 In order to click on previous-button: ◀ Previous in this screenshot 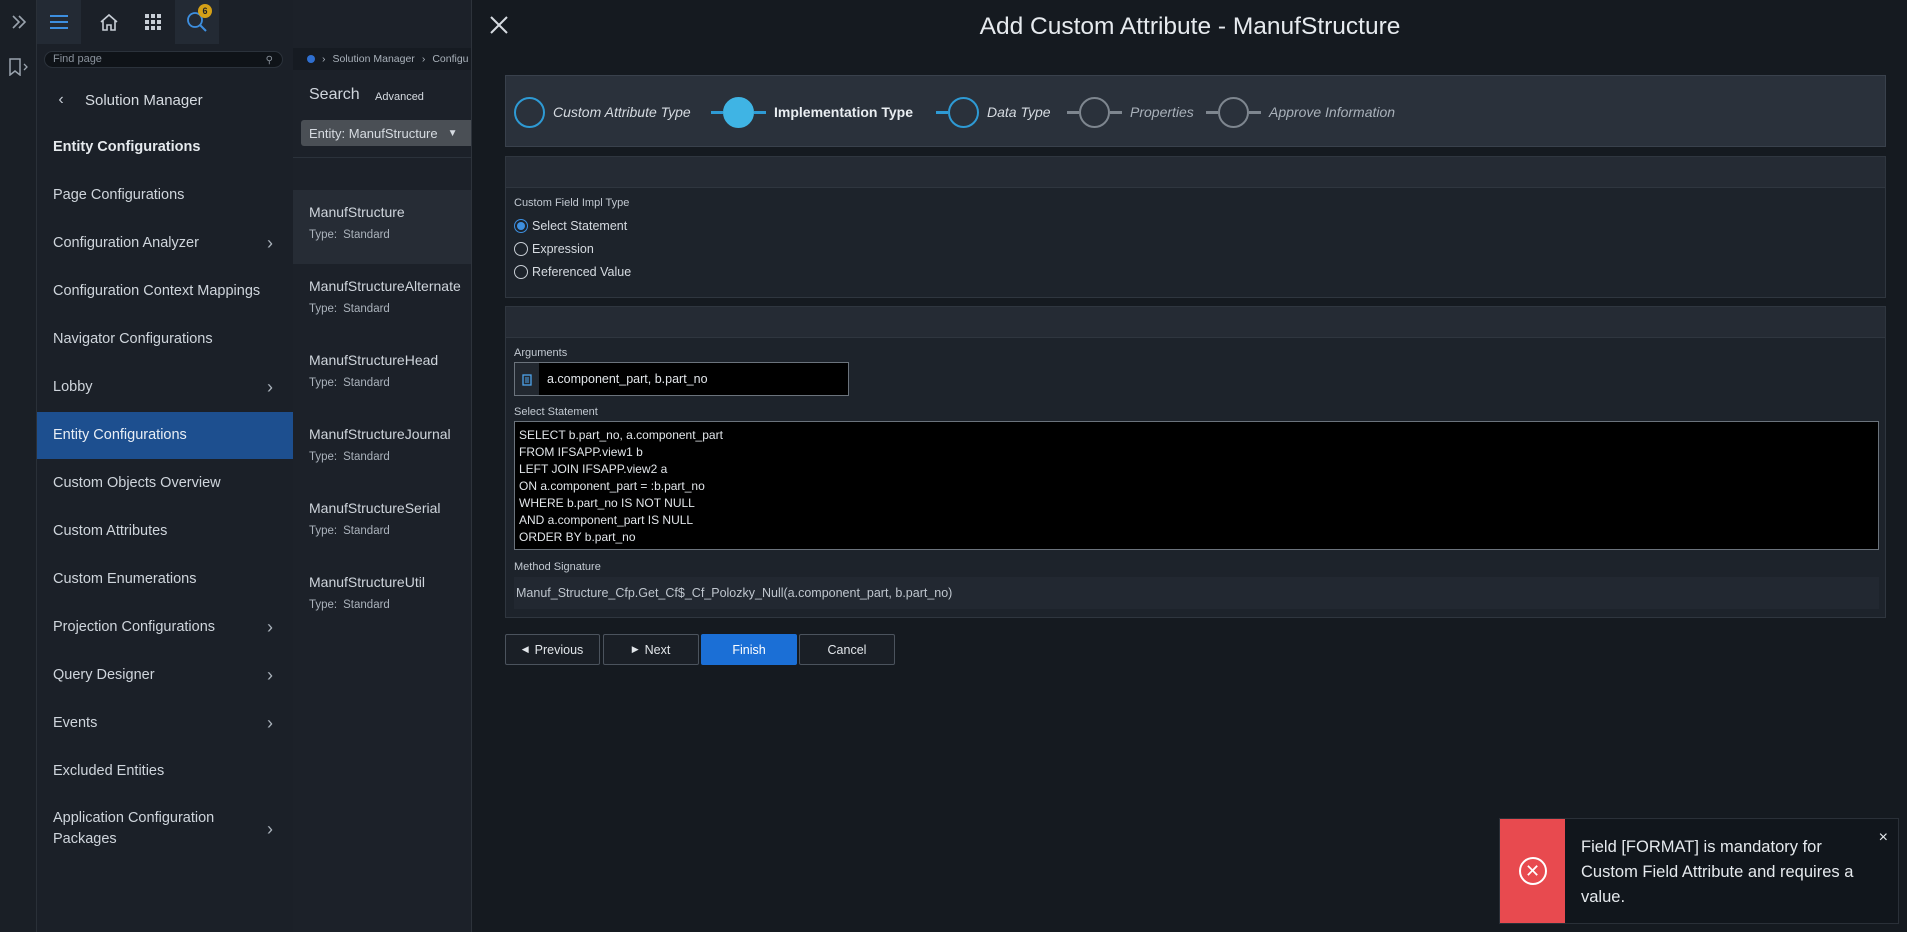, I will do `click(552, 649)`.